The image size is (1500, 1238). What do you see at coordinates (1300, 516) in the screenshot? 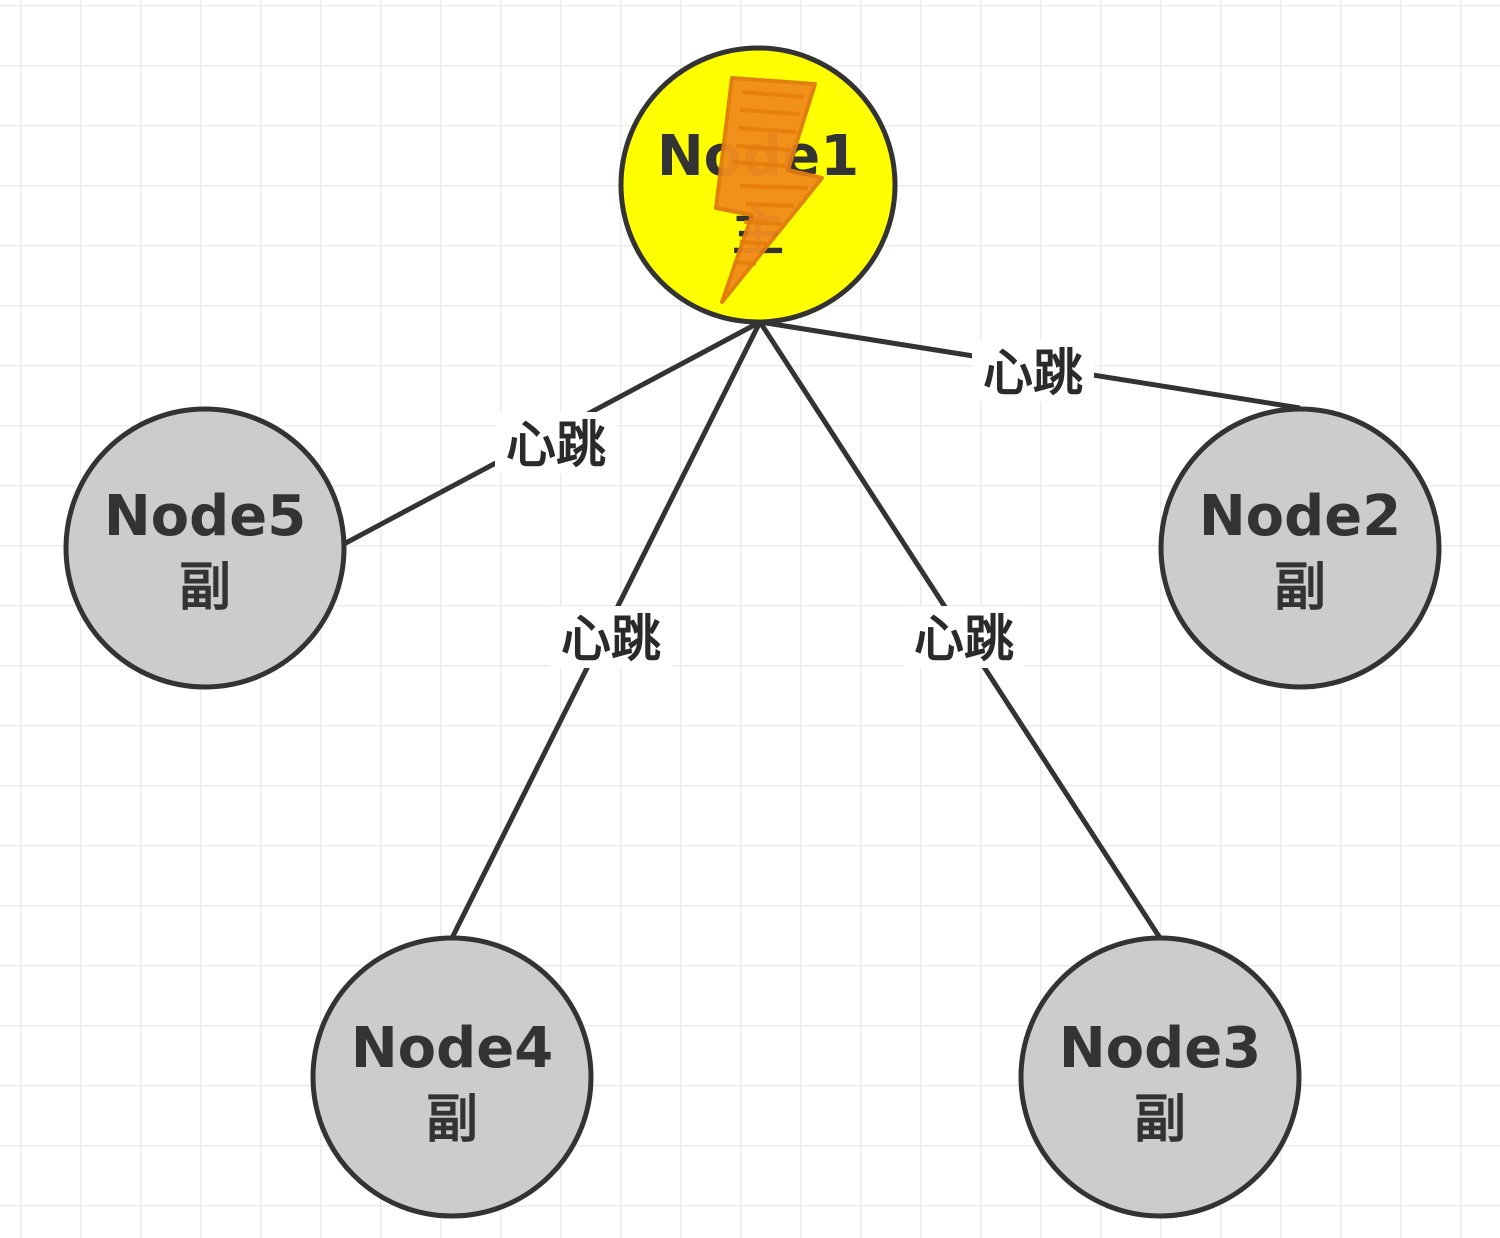
I see `node2-title: Node2` at bounding box center [1300, 516].